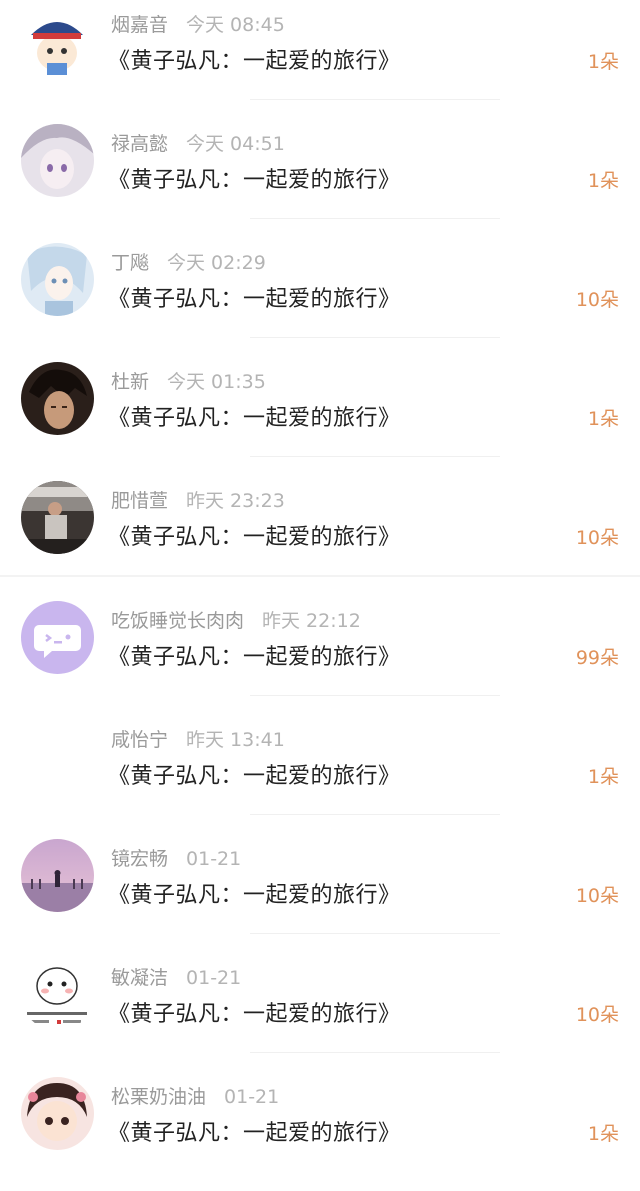 The image size is (640, 1191). Describe the element at coordinates (176, 859) in the screenshot. I see `sender-name: 镜宏畅 01-21` at that location.